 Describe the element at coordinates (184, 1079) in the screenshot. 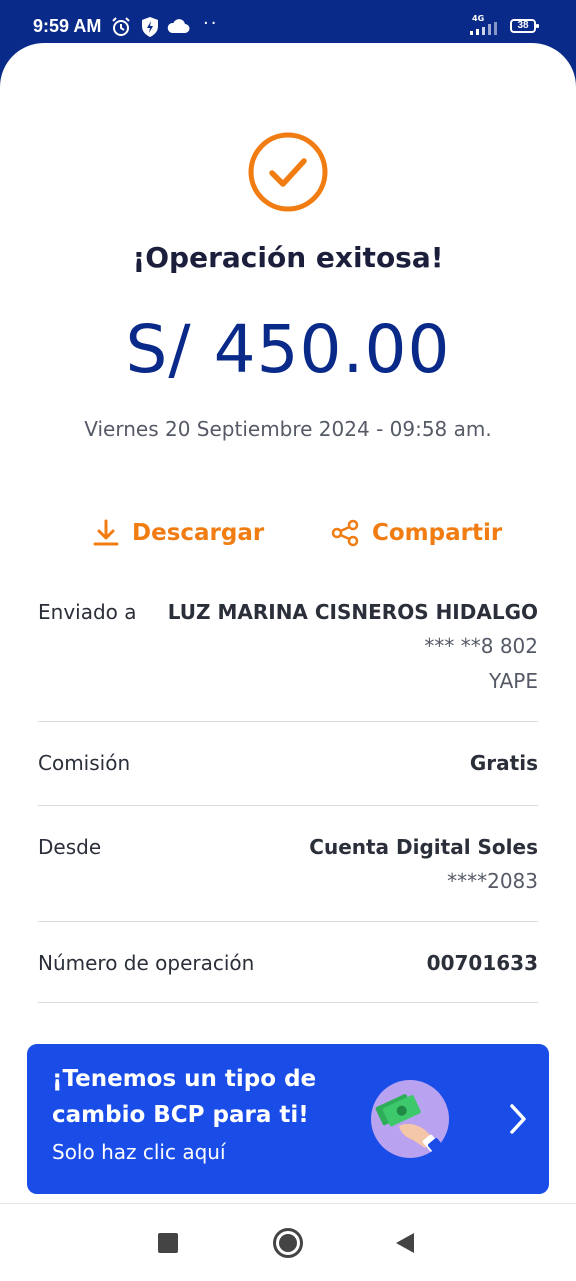

I see `banner-title-line1: ¡Tenemos un tipo de` at that location.